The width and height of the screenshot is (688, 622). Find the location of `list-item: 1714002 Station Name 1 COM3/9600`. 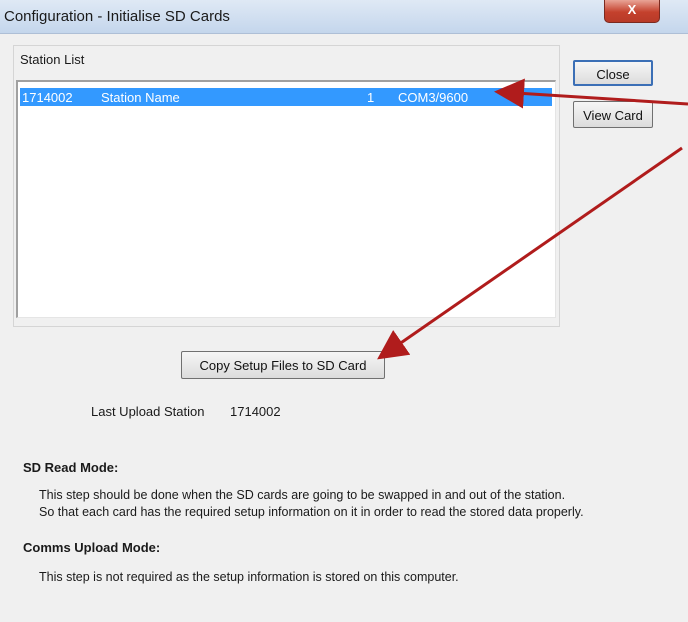

list-item: 1714002 Station Name 1 COM3/9600 is located at coordinates (286, 97).